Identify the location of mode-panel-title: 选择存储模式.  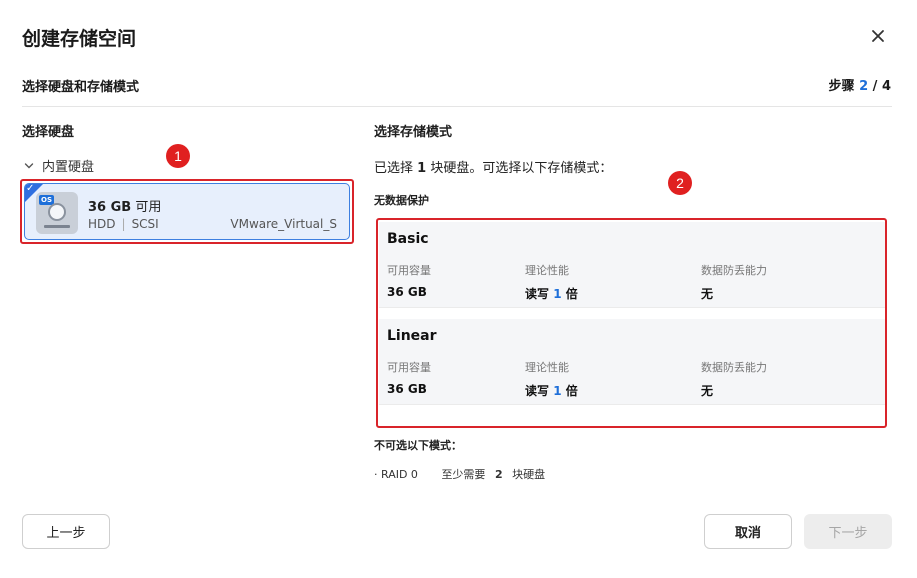
(413, 132).